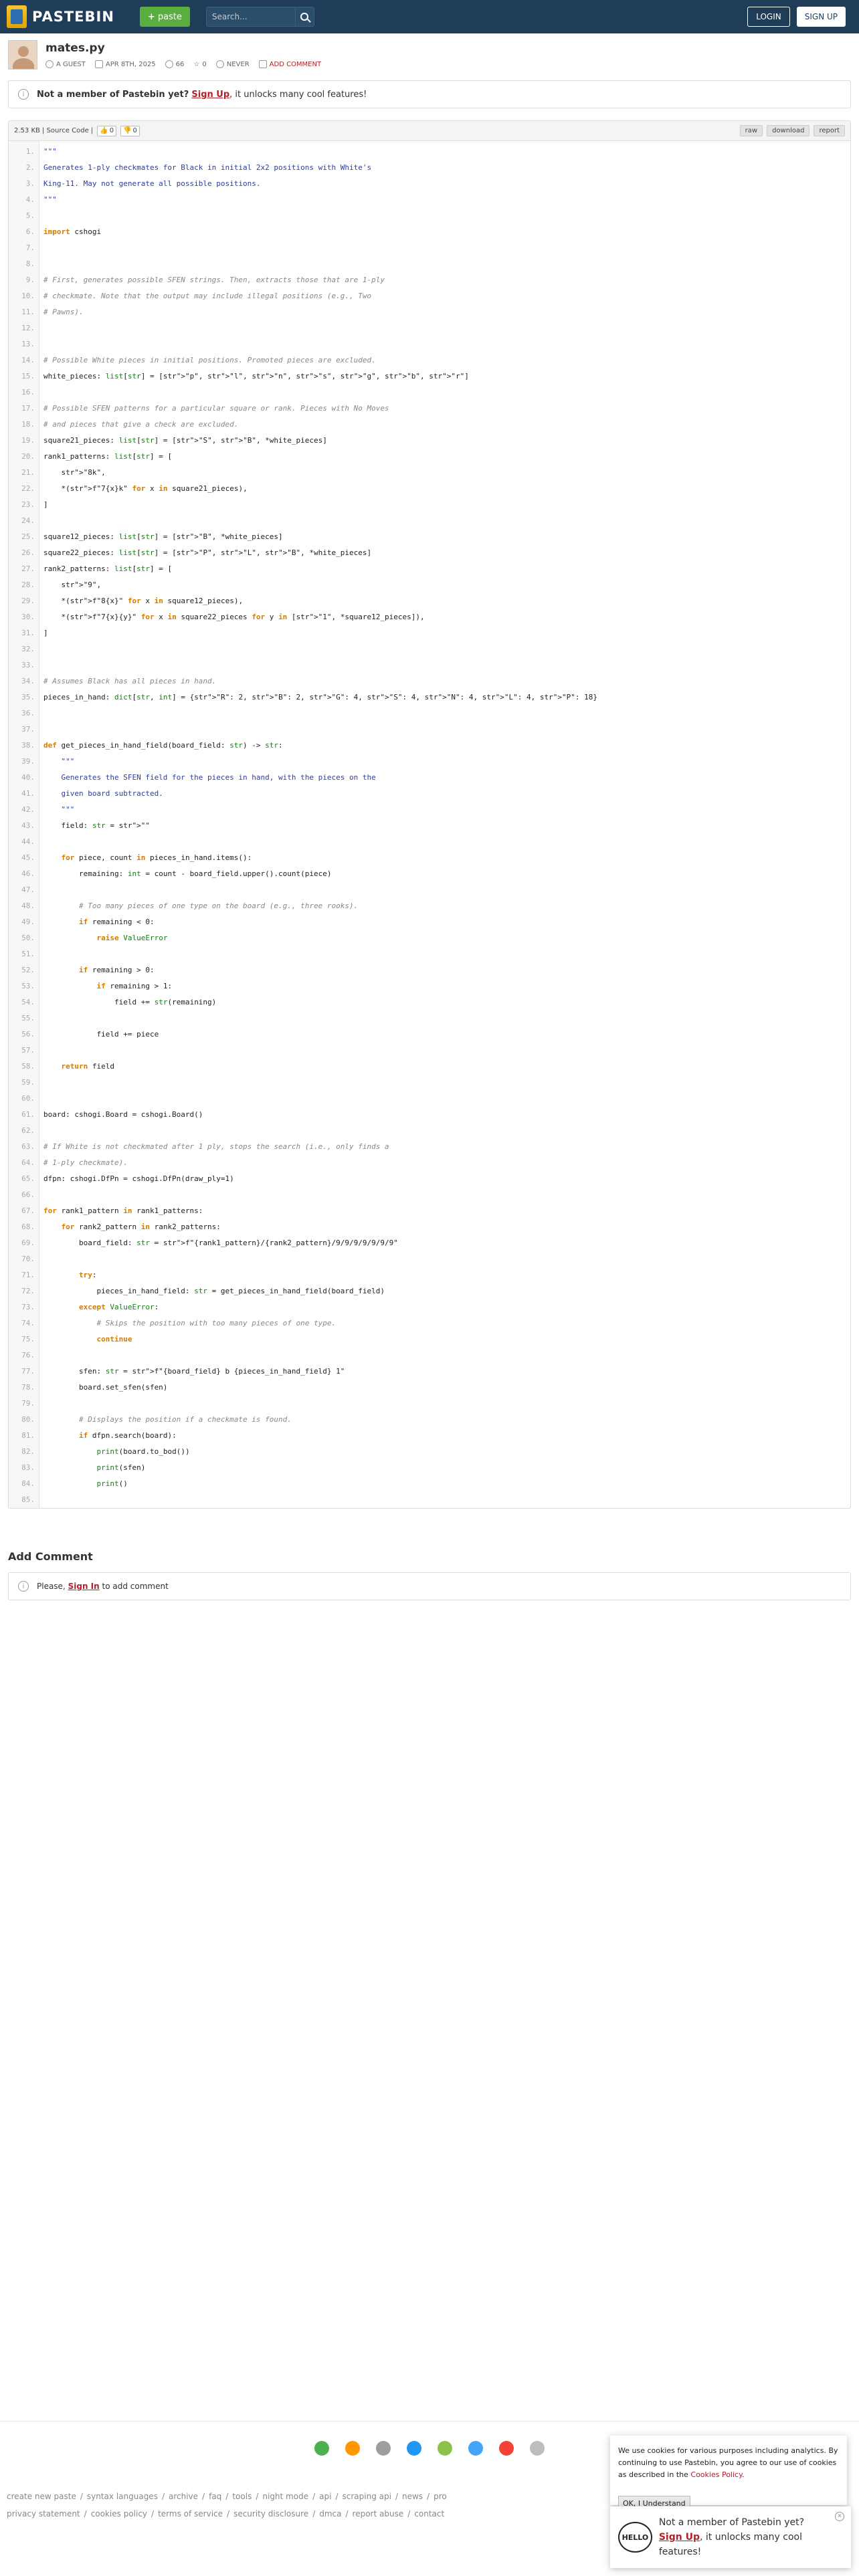 Image resolution: width=859 pixels, height=2576 pixels. What do you see at coordinates (28, 810) in the screenshot?
I see `line-number: 42.` at bounding box center [28, 810].